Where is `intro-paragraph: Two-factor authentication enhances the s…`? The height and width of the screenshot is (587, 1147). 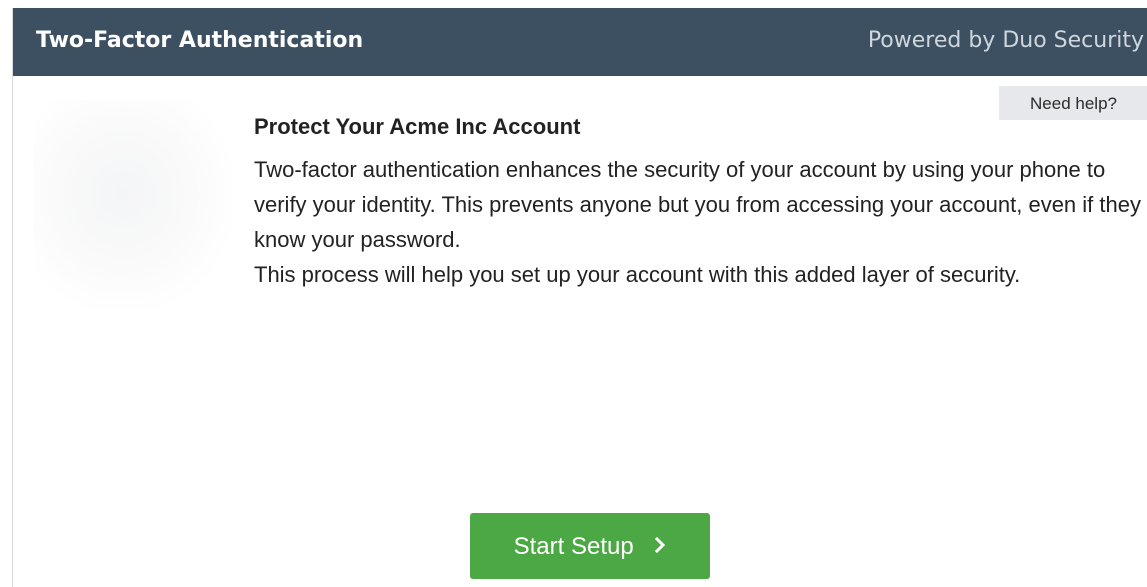 intro-paragraph: Two-factor authentication enhances the s… is located at coordinates (697, 204).